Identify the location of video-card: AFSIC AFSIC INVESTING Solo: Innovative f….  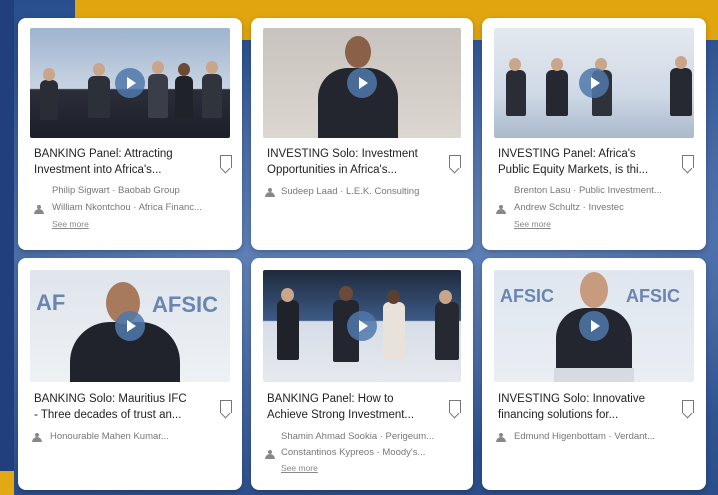
(594, 374).